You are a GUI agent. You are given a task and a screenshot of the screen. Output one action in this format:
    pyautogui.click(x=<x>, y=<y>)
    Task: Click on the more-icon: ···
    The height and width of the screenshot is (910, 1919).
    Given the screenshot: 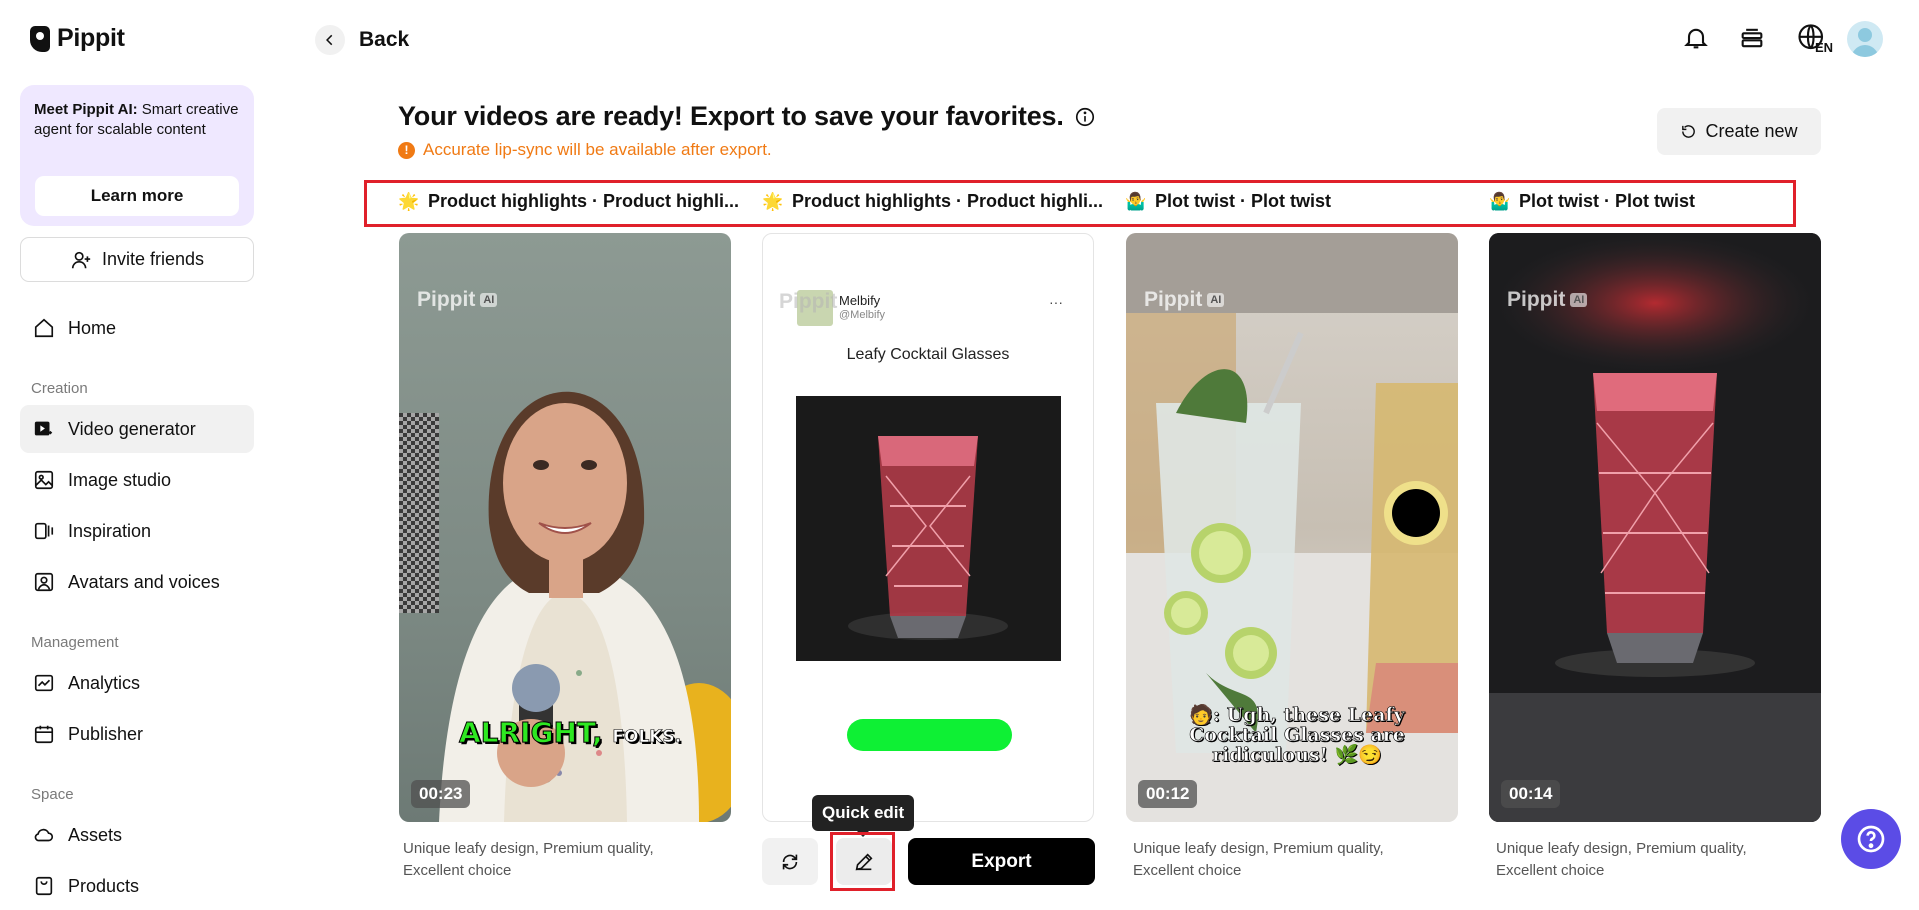 What is the action you would take?
    pyautogui.click(x=1056, y=302)
    